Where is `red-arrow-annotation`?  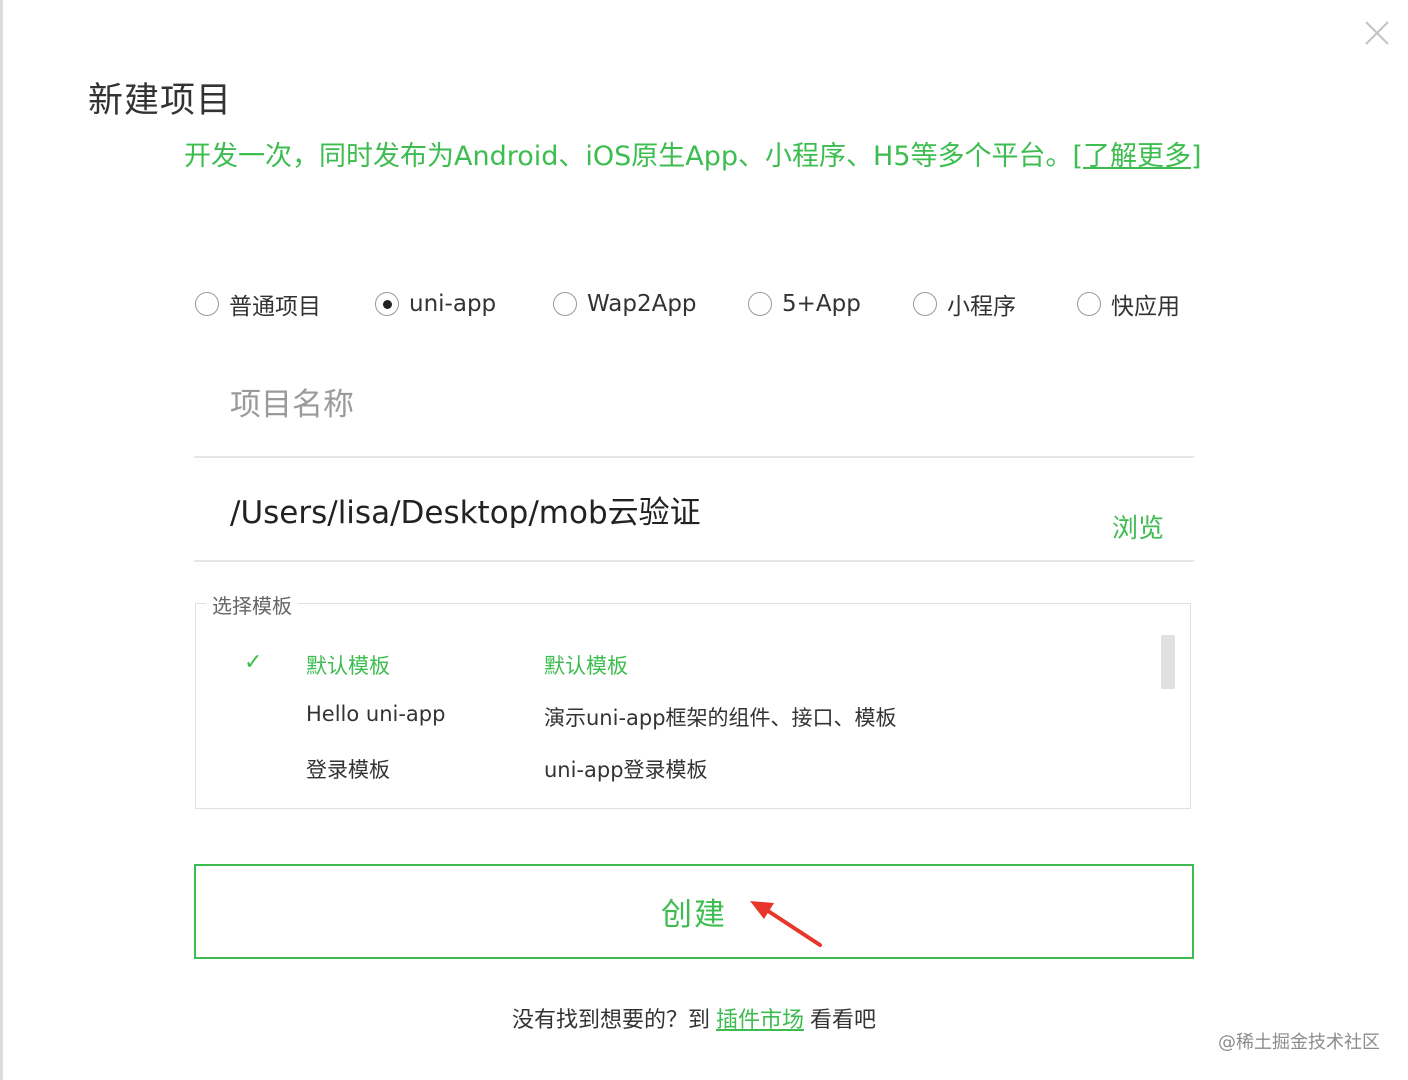
red-arrow-annotation is located at coordinates (786, 924).